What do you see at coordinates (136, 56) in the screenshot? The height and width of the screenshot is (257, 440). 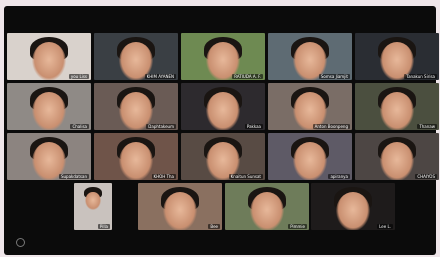 I see `participant-tile: KHIM AYANEN` at bounding box center [136, 56].